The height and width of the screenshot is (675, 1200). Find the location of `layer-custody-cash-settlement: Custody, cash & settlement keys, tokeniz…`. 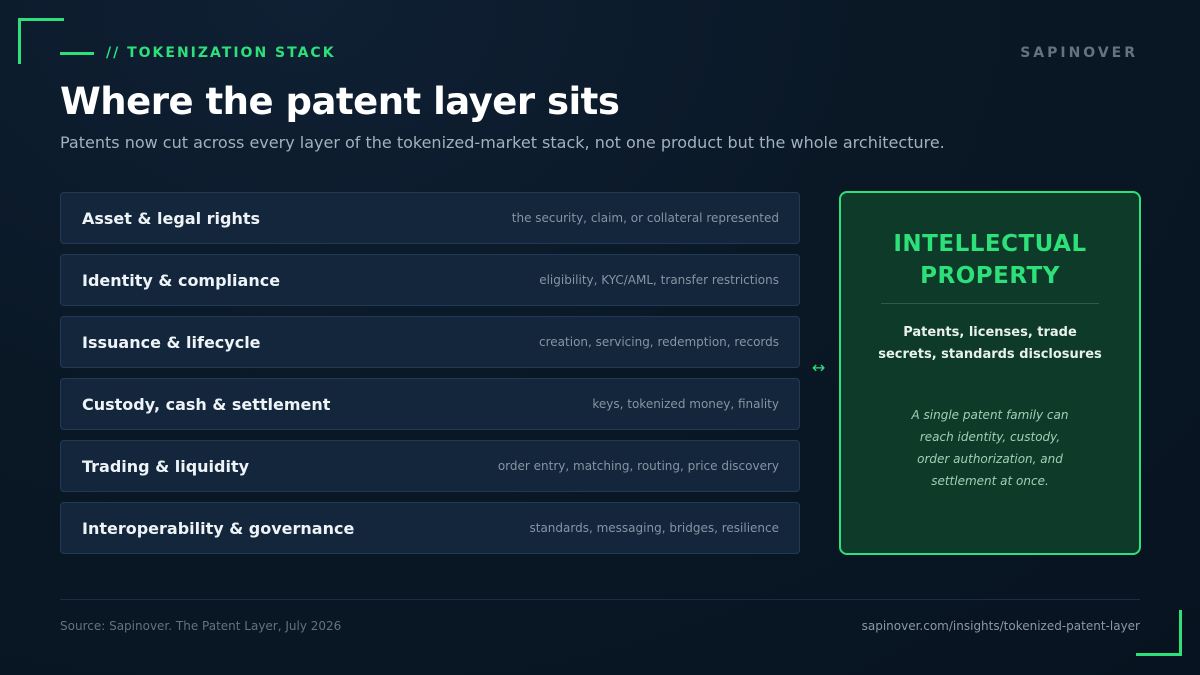

layer-custody-cash-settlement: Custody, cash & settlement keys, tokeniz… is located at coordinates (430, 404).